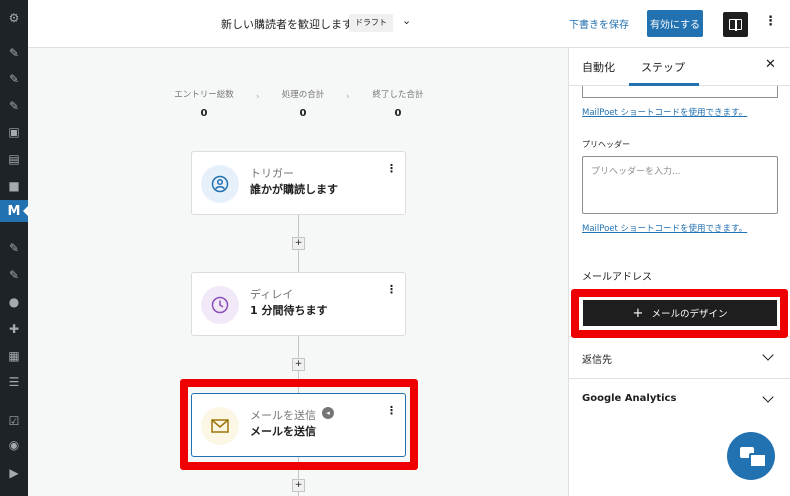 This screenshot has height=496, width=790. I want to click on envelope-icon, so click(220, 426).